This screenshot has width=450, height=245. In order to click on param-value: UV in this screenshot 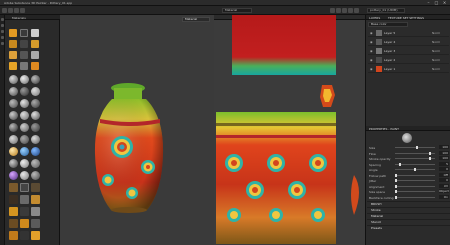, I will do `click(444, 185)`.